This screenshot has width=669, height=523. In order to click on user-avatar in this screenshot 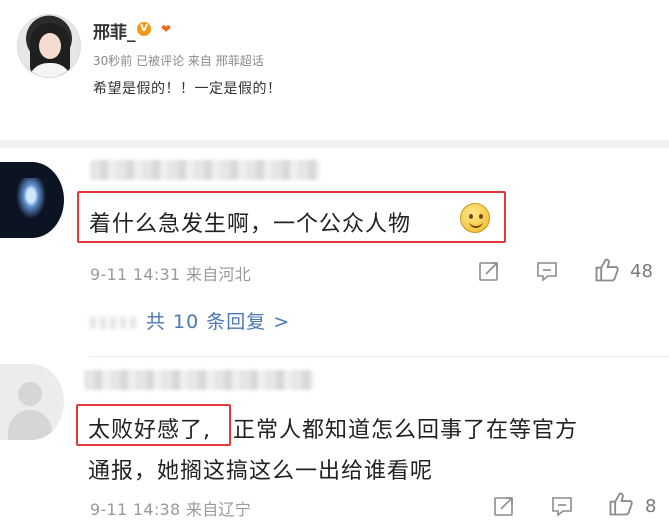, I will do `click(49, 46)`.